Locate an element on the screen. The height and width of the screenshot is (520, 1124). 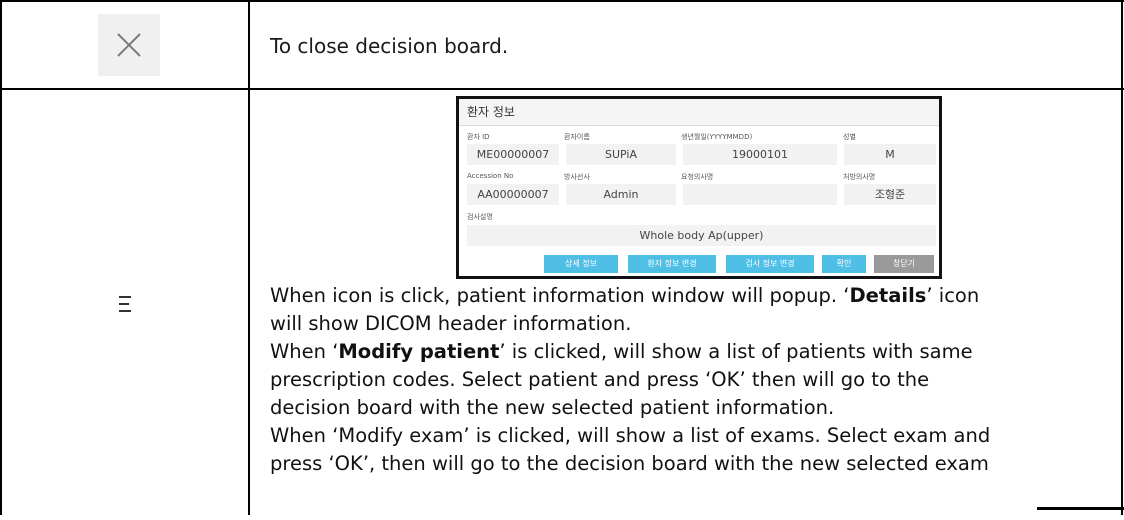
popup-title: 환자 정보 is located at coordinates (699, 112).